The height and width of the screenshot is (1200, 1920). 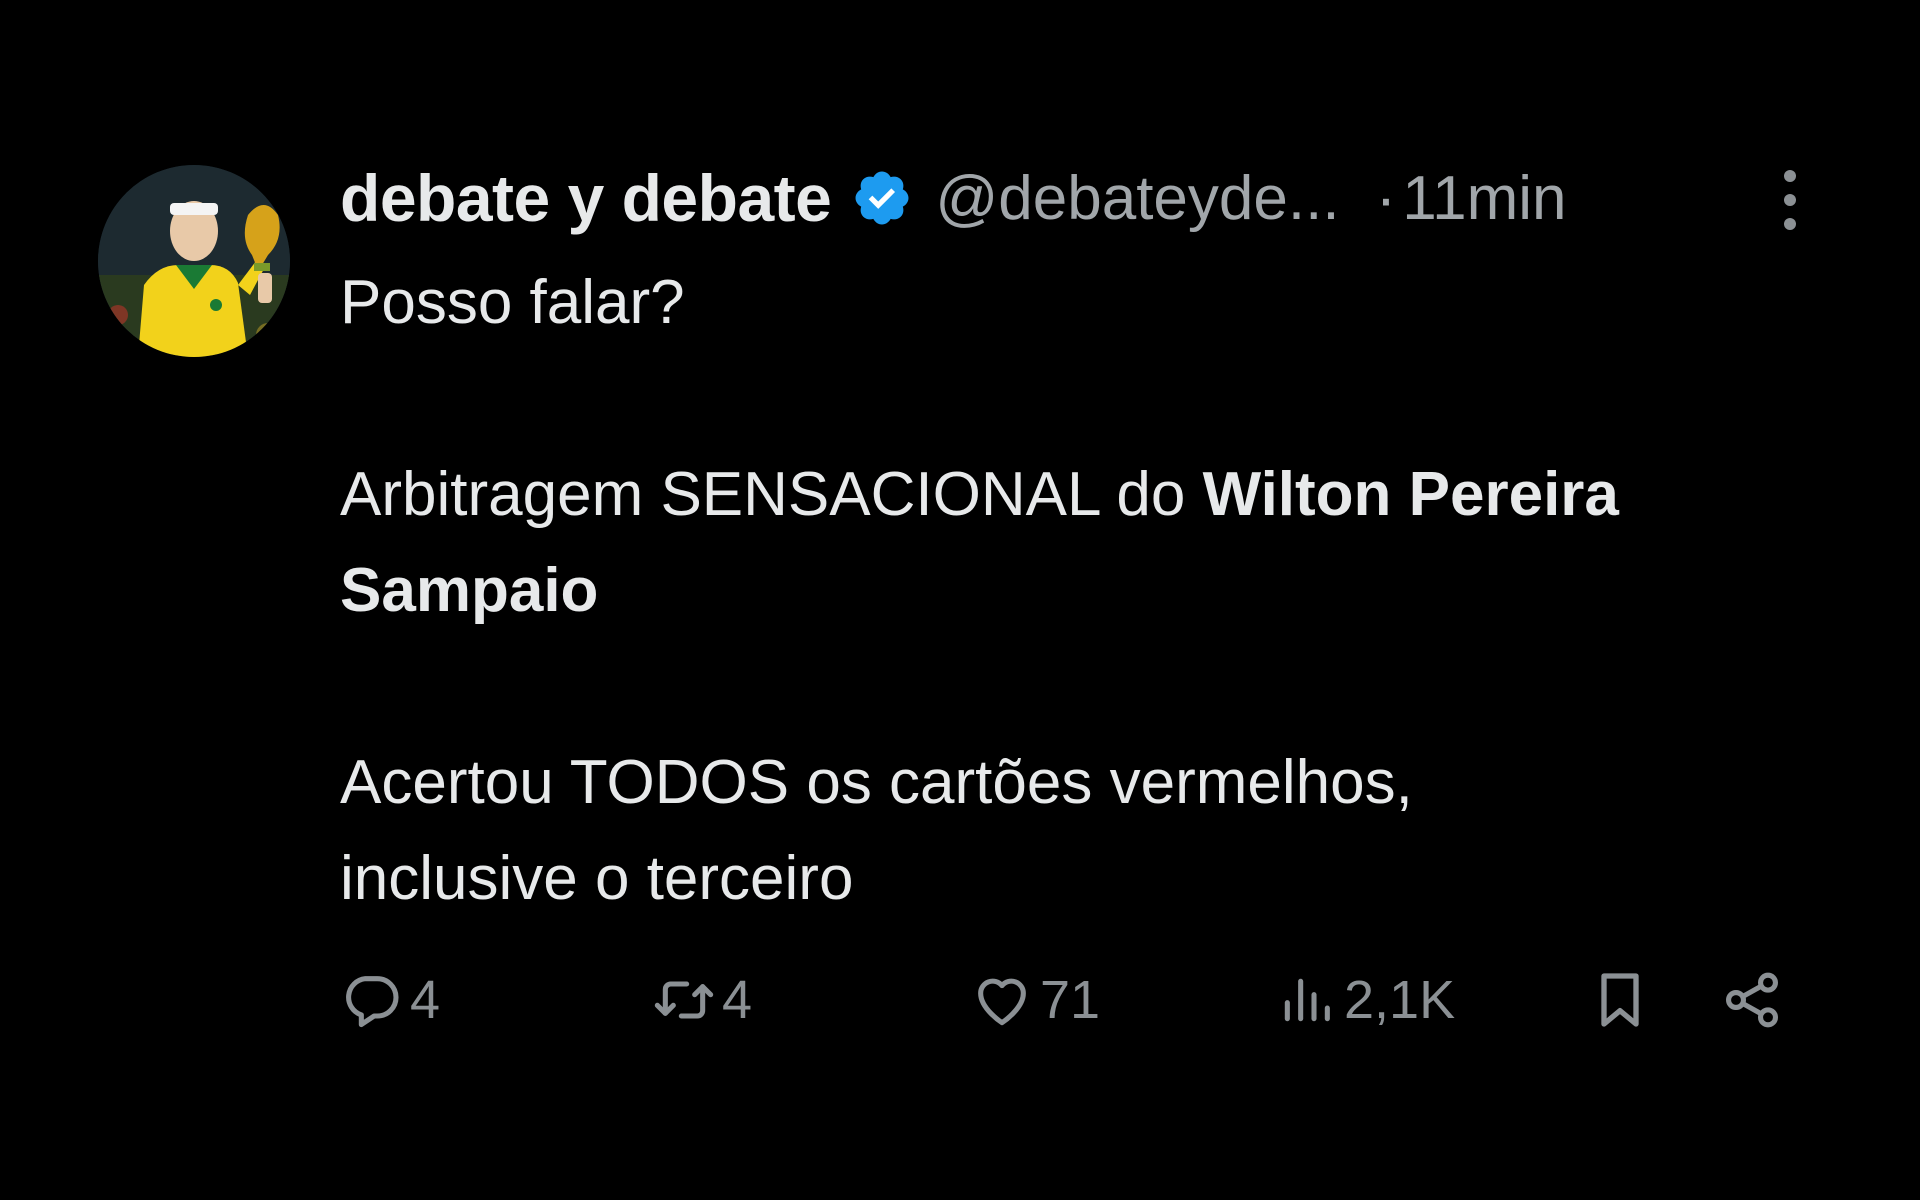 I want to click on tweet-bold-name: Wilton Pereira, so click(x=1410, y=494).